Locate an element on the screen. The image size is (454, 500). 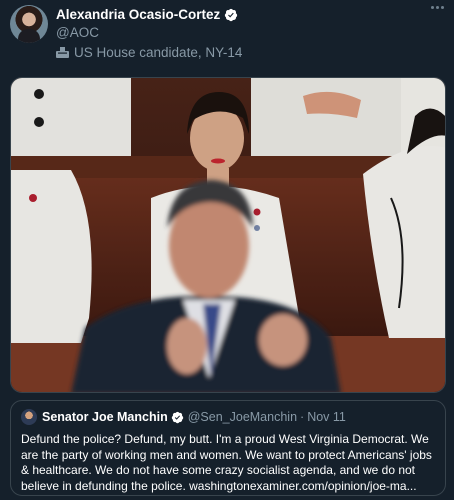
name-row: Alexandria Ocasio-Cortez is located at coordinates (250, 14).